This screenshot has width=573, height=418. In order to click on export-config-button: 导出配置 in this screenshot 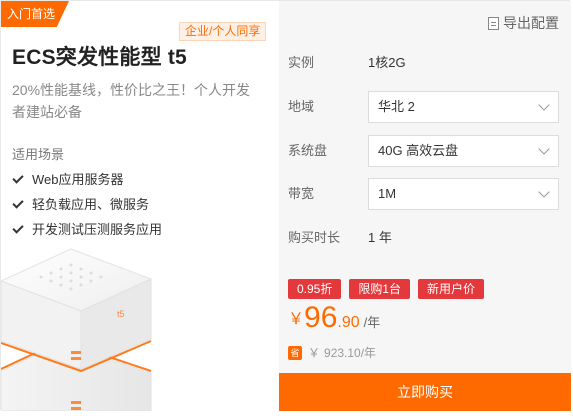, I will do `click(523, 23)`.